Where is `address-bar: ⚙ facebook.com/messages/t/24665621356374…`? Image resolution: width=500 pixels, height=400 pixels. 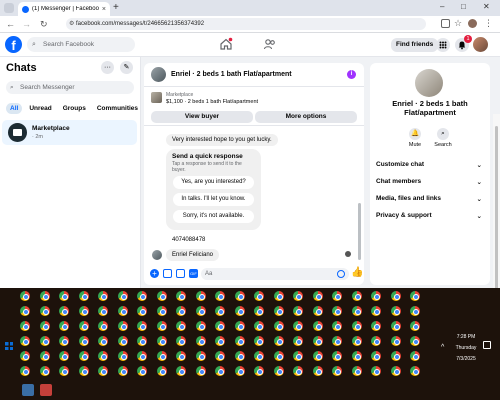 address-bar: ⚙ facebook.com/messages/t/24665621356374… is located at coordinates (246, 24).